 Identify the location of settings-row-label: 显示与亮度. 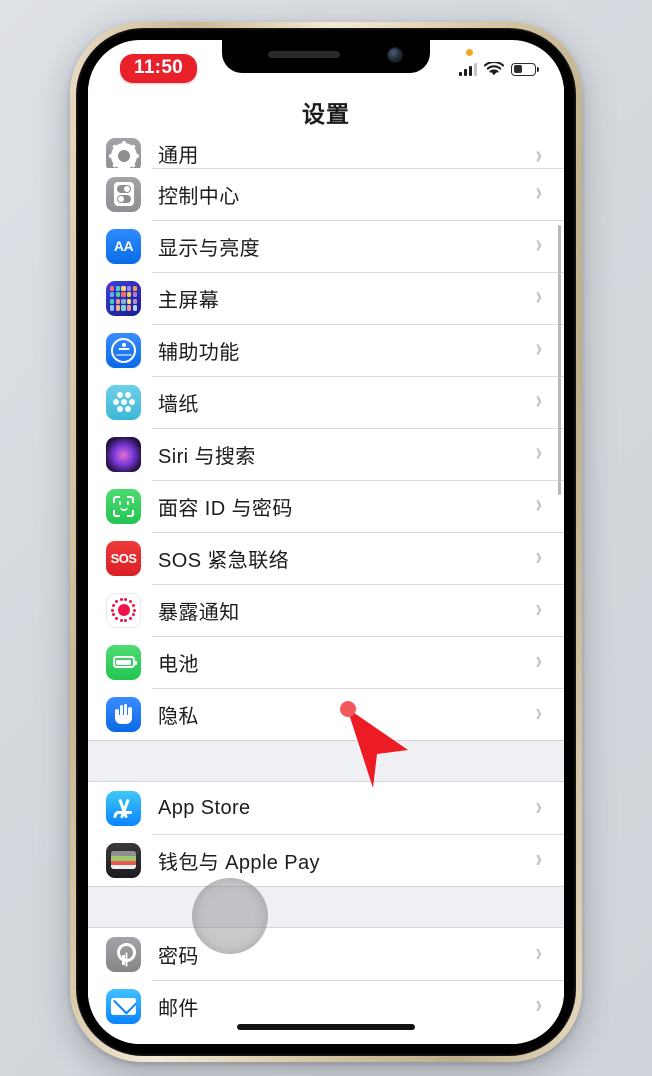
(209, 248).